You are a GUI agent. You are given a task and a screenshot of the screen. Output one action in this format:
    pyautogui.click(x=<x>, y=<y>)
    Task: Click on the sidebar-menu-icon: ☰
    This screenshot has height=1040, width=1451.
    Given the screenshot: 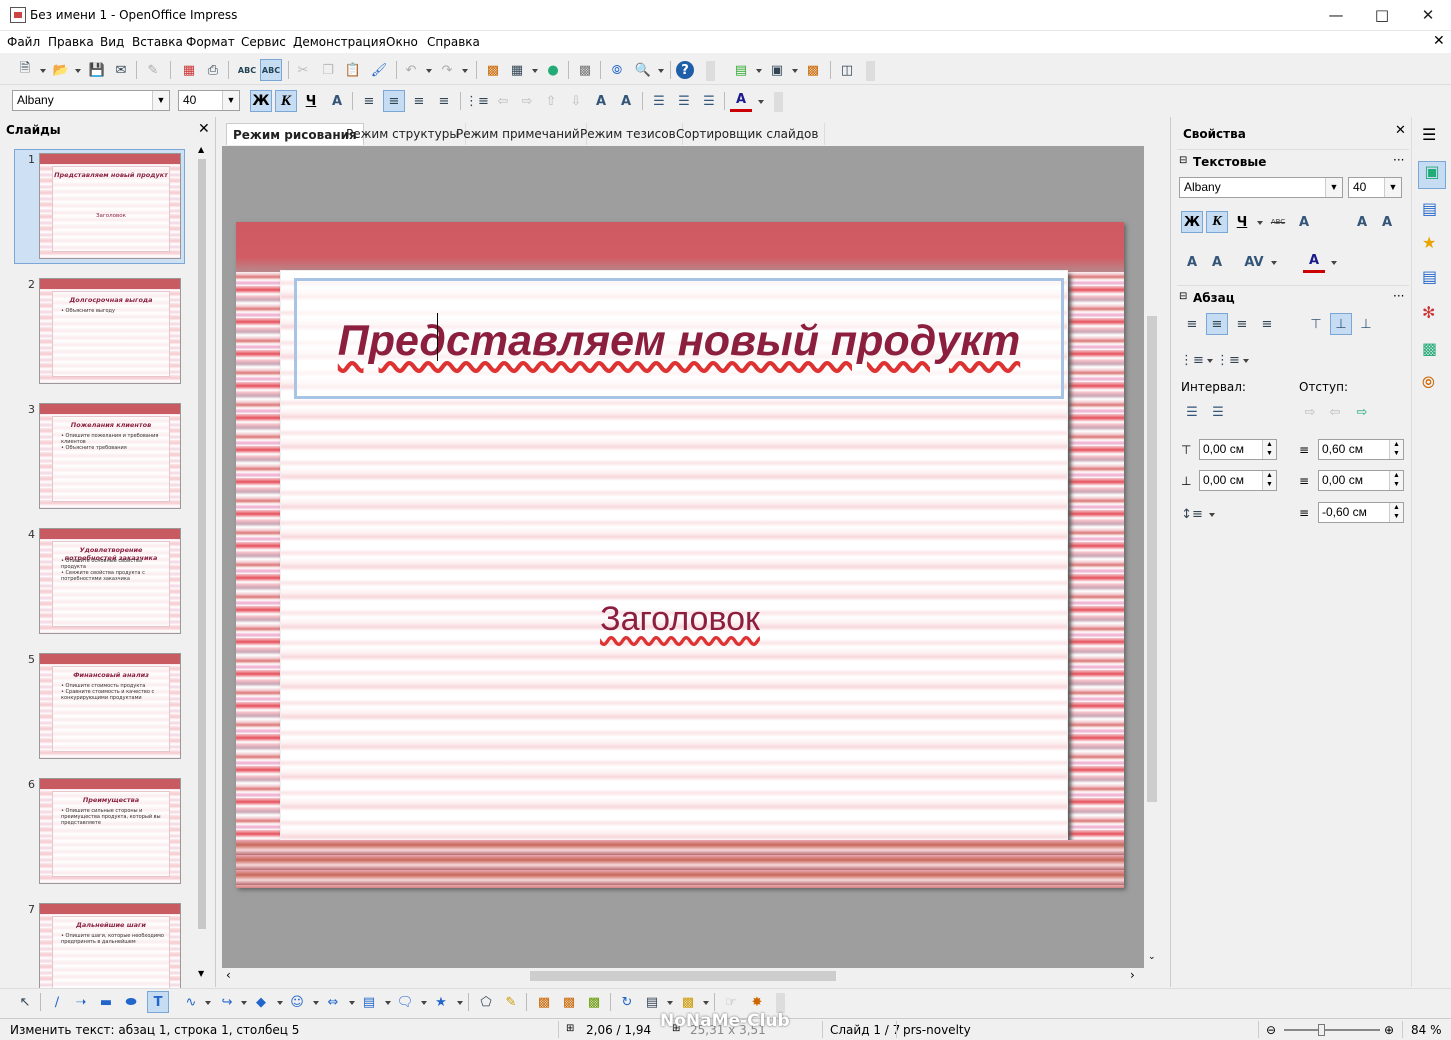 What is the action you would take?
    pyautogui.click(x=1429, y=134)
    